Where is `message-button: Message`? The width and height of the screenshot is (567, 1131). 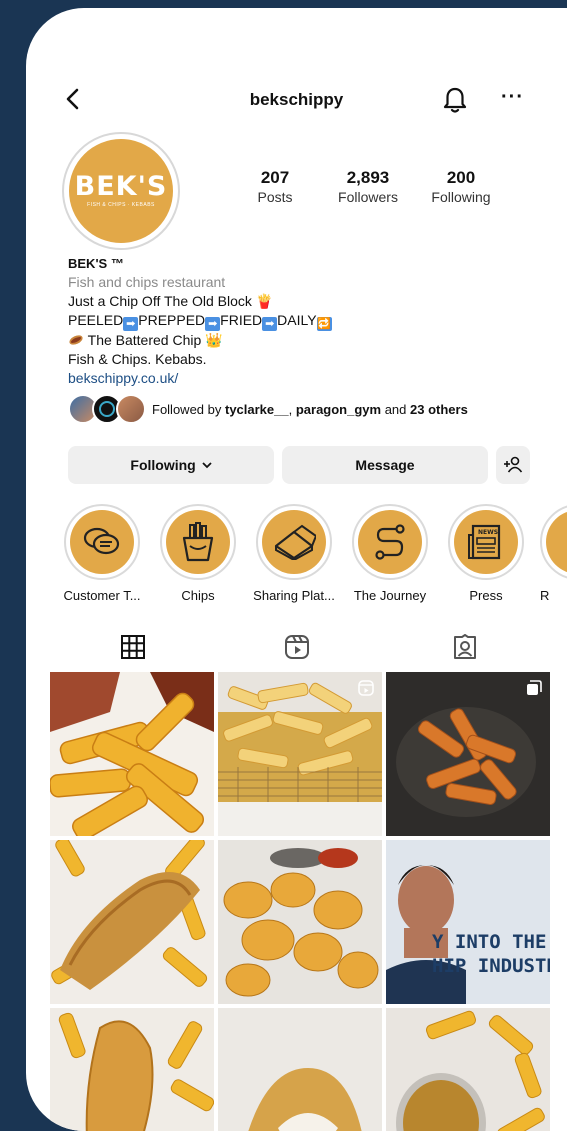 message-button: Message is located at coordinates (385, 465).